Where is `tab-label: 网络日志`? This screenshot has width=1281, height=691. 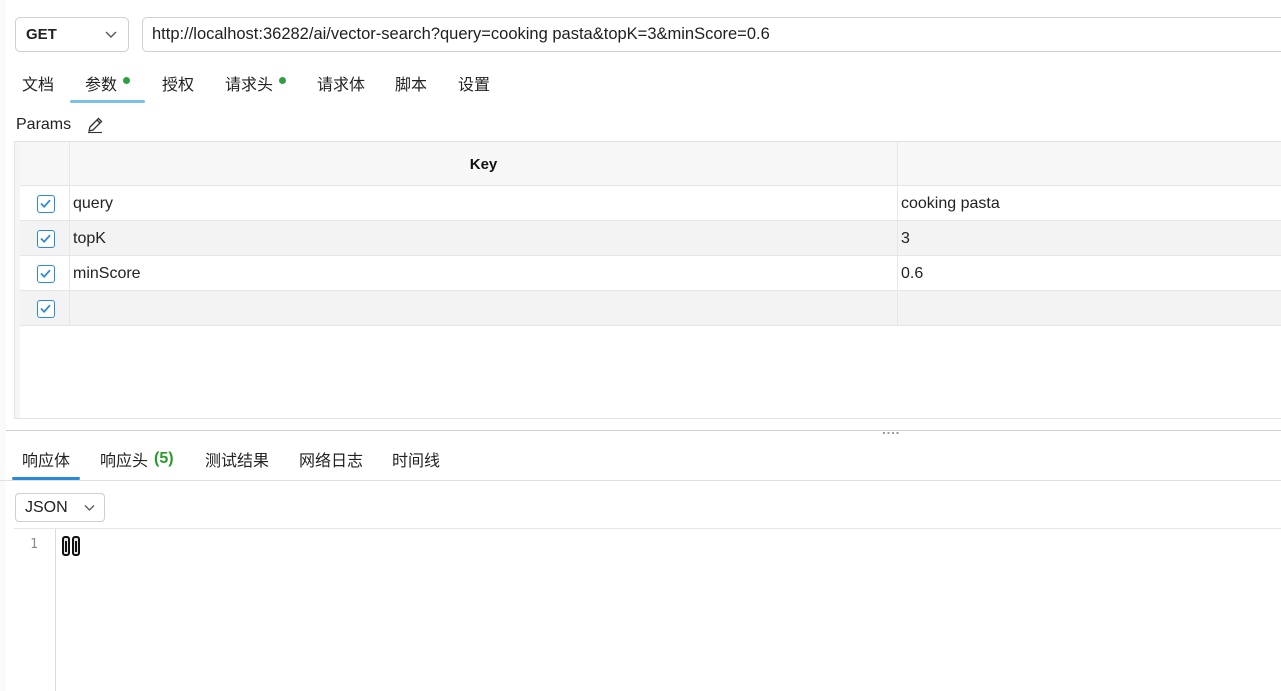
tab-label: 网络日志 is located at coordinates (331, 461).